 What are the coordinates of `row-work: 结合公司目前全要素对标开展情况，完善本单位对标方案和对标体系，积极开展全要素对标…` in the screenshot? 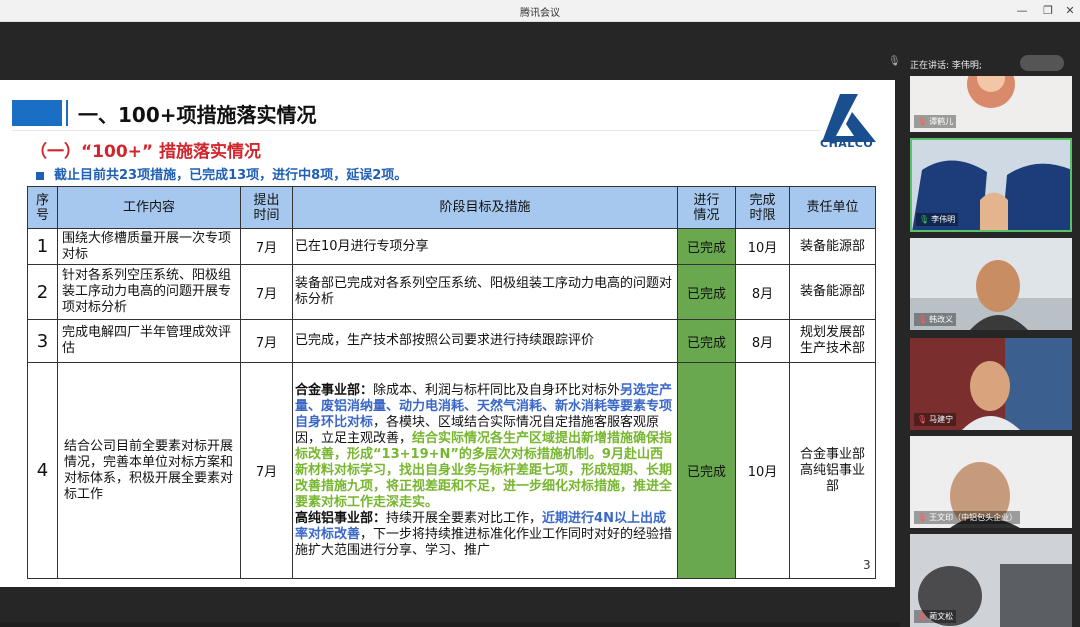 It's located at (149, 470).